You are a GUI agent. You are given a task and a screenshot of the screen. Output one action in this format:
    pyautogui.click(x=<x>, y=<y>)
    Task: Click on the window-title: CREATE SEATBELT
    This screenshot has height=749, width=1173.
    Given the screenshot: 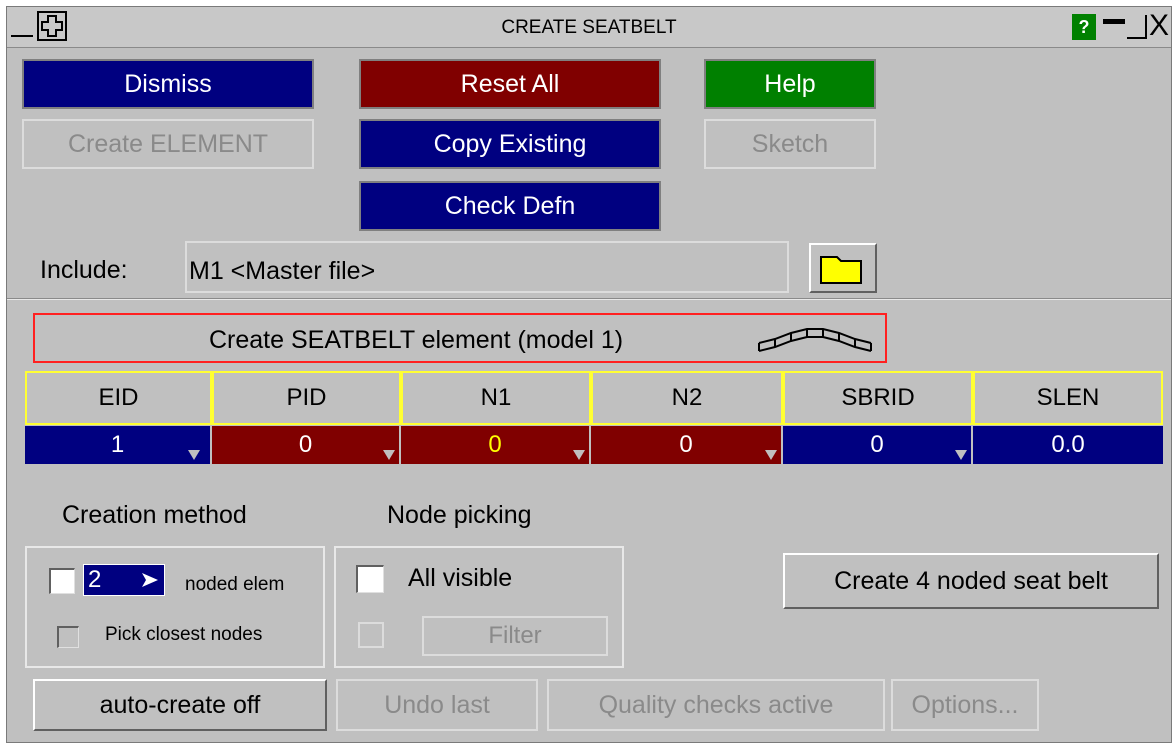 What is the action you would take?
    pyautogui.click(x=589, y=27)
    